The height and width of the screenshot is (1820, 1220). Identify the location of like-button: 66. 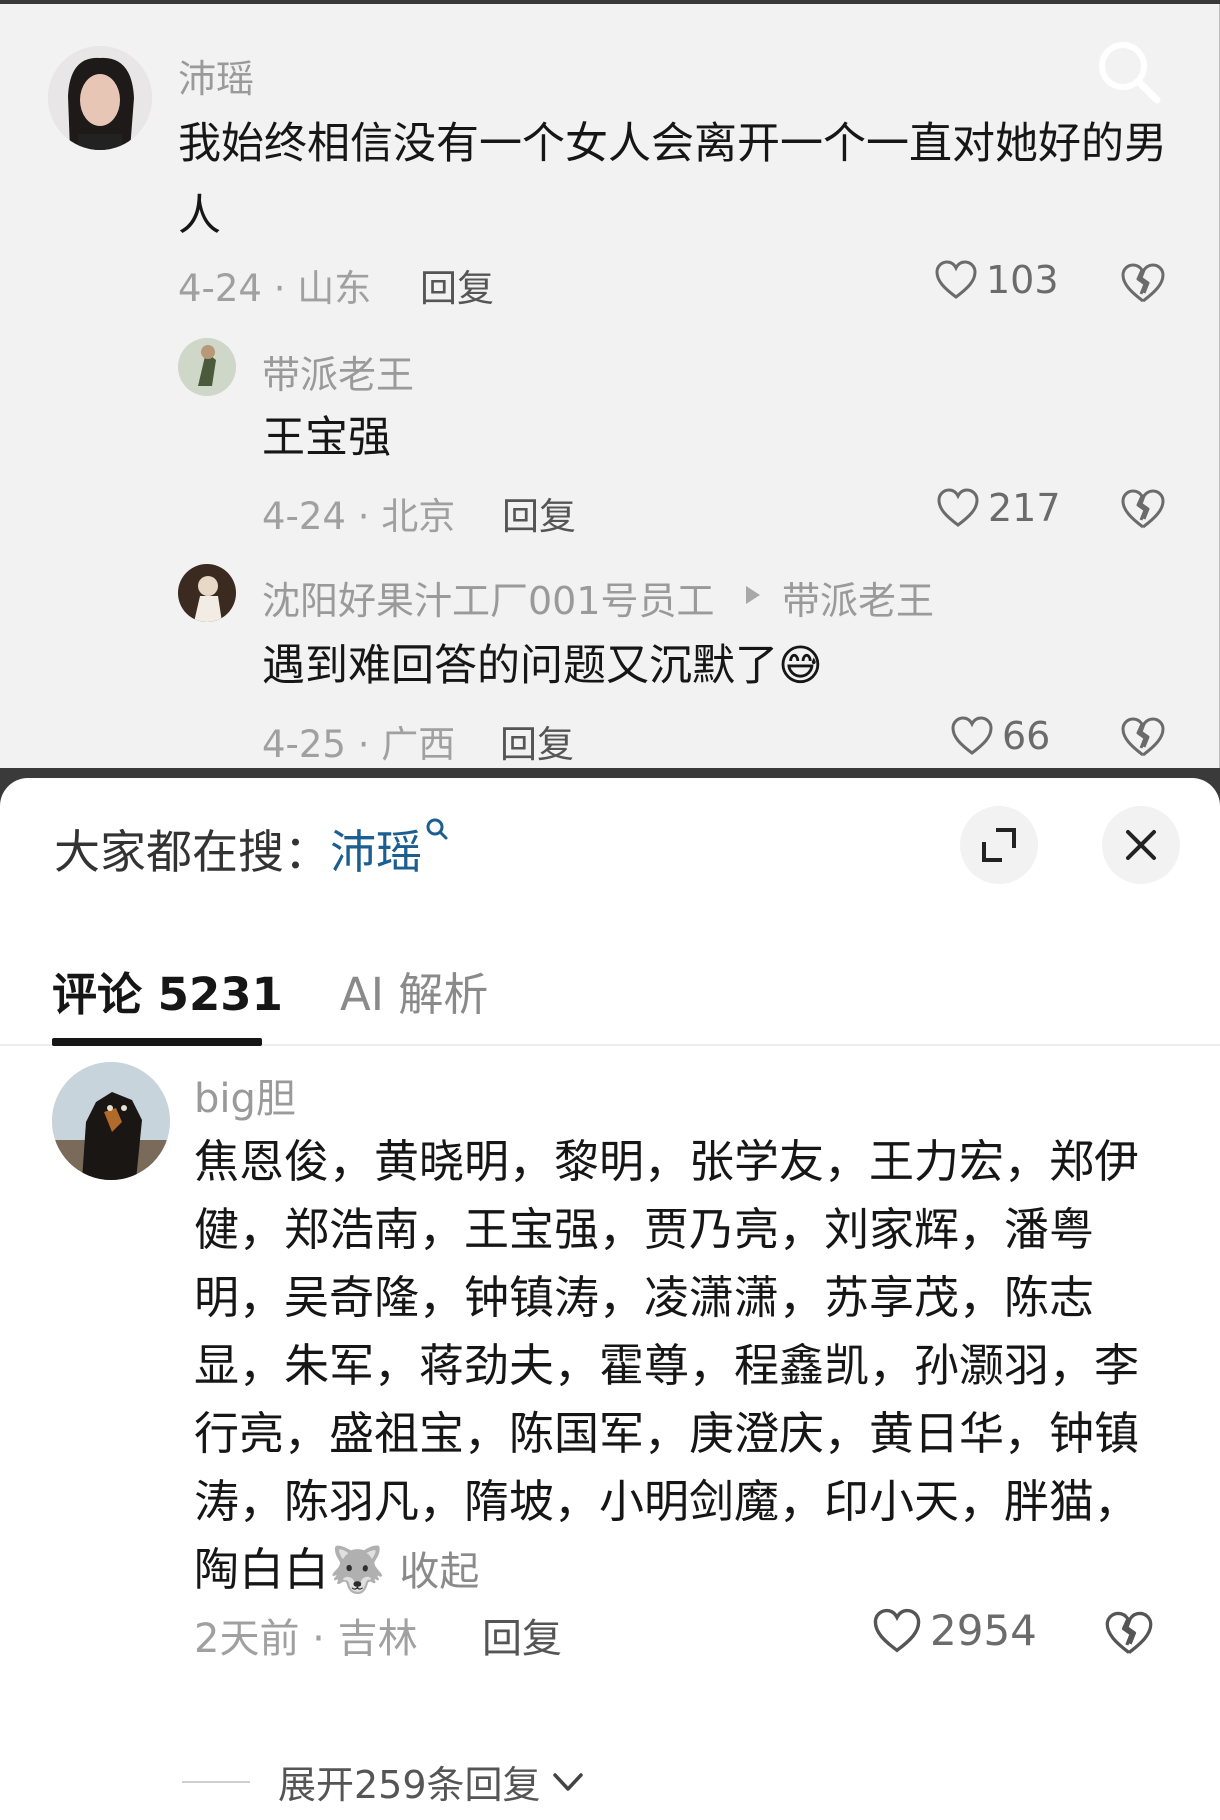
(1000, 736).